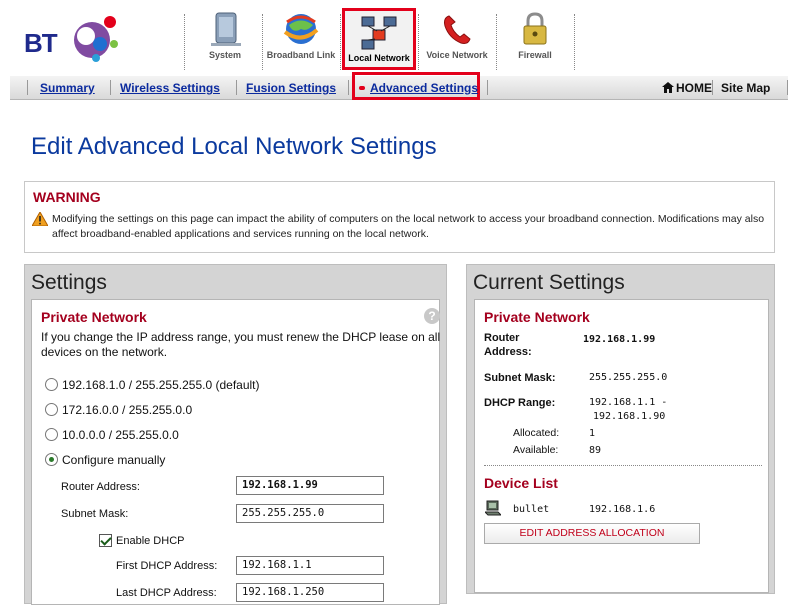 The image size is (798, 605). Describe the element at coordinates (40, 219) in the screenshot. I see `warning-triangle-icon` at that location.